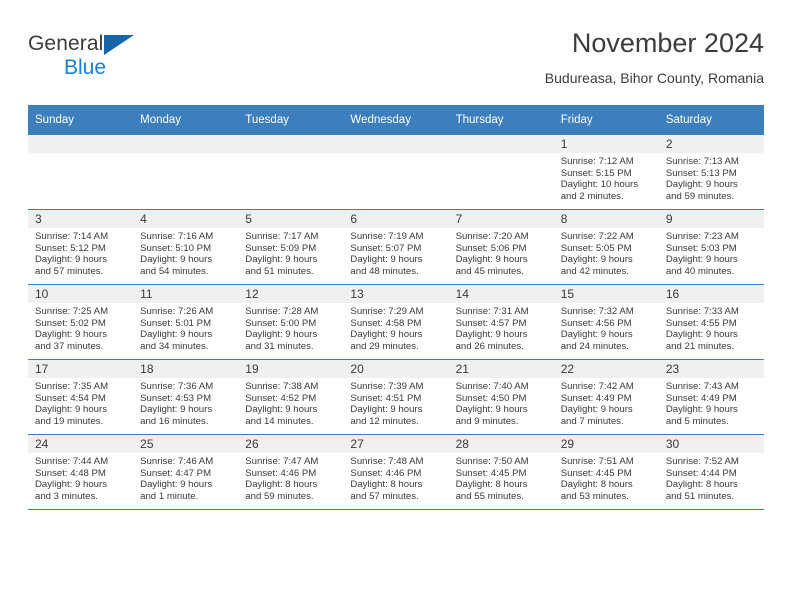  Describe the element at coordinates (281, 248) in the screenshot. I see `sunset-text: Sunset: 5:09 PM` at that location.